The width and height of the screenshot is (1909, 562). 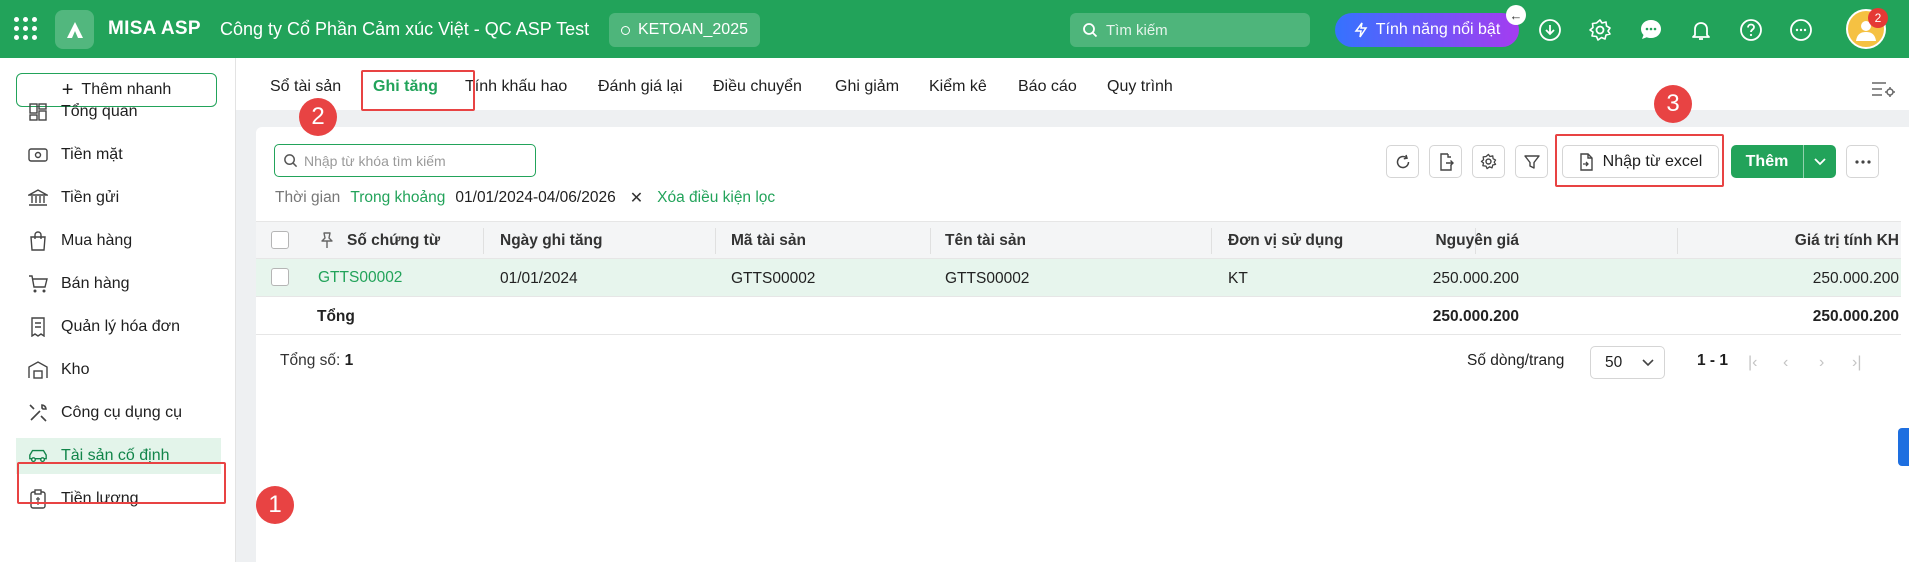 I want to click on sidebar-item-tools: Công cụ dụng cụ, so click(x=118, y=413).